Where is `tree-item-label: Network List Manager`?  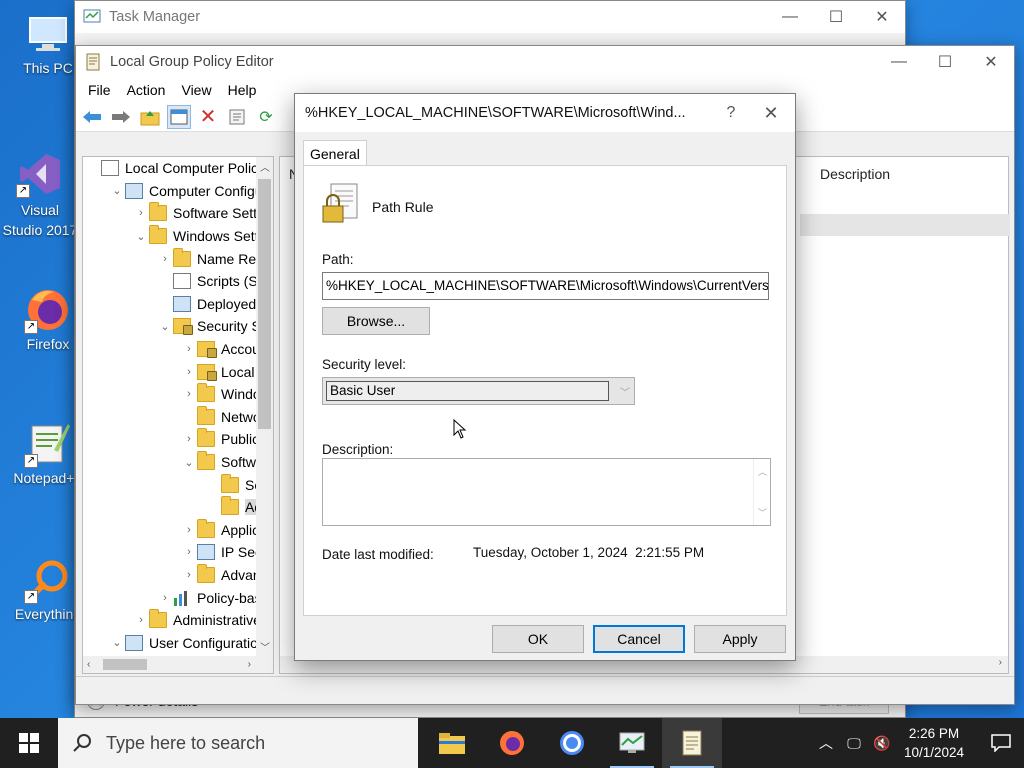 tree-item-label: Network List Manager is located at coordinates (241, 416).